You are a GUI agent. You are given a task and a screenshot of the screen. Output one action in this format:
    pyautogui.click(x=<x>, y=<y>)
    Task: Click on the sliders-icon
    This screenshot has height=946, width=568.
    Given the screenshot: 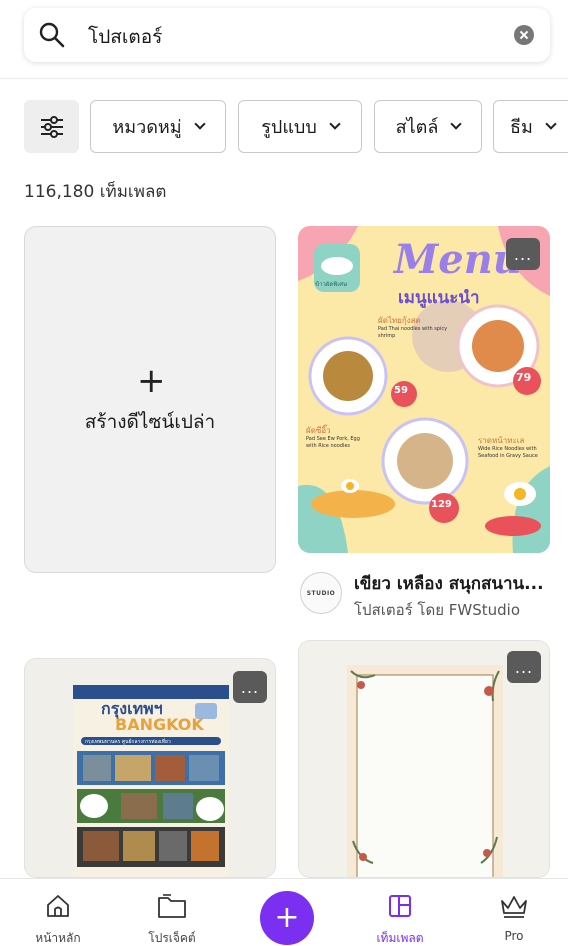 What is the action you would take?
    pyautogui.click(x=51, y=126)
    